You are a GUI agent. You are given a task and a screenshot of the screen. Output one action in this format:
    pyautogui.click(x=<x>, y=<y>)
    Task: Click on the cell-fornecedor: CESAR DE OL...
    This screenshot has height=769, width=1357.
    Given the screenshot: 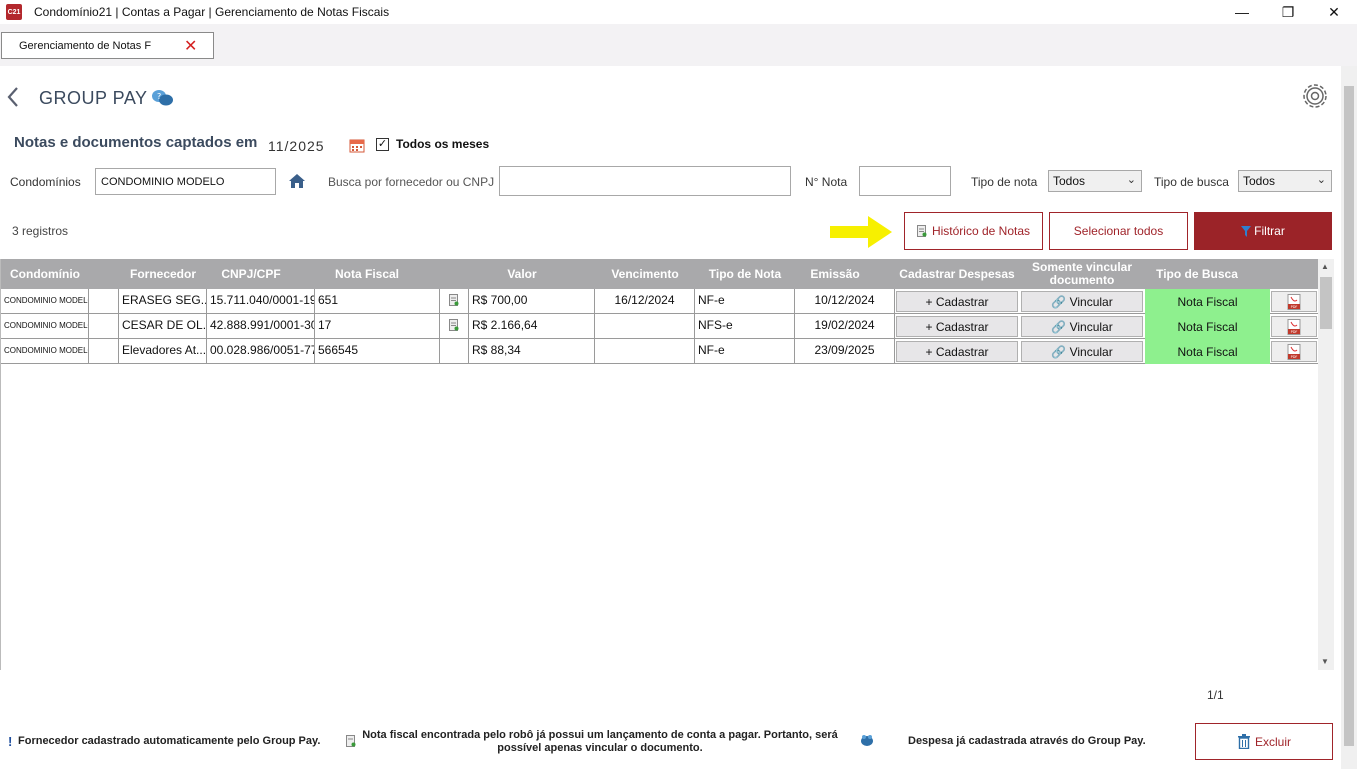 What is the action you would take?
    pyautogui.click(x=163, y=326)
    